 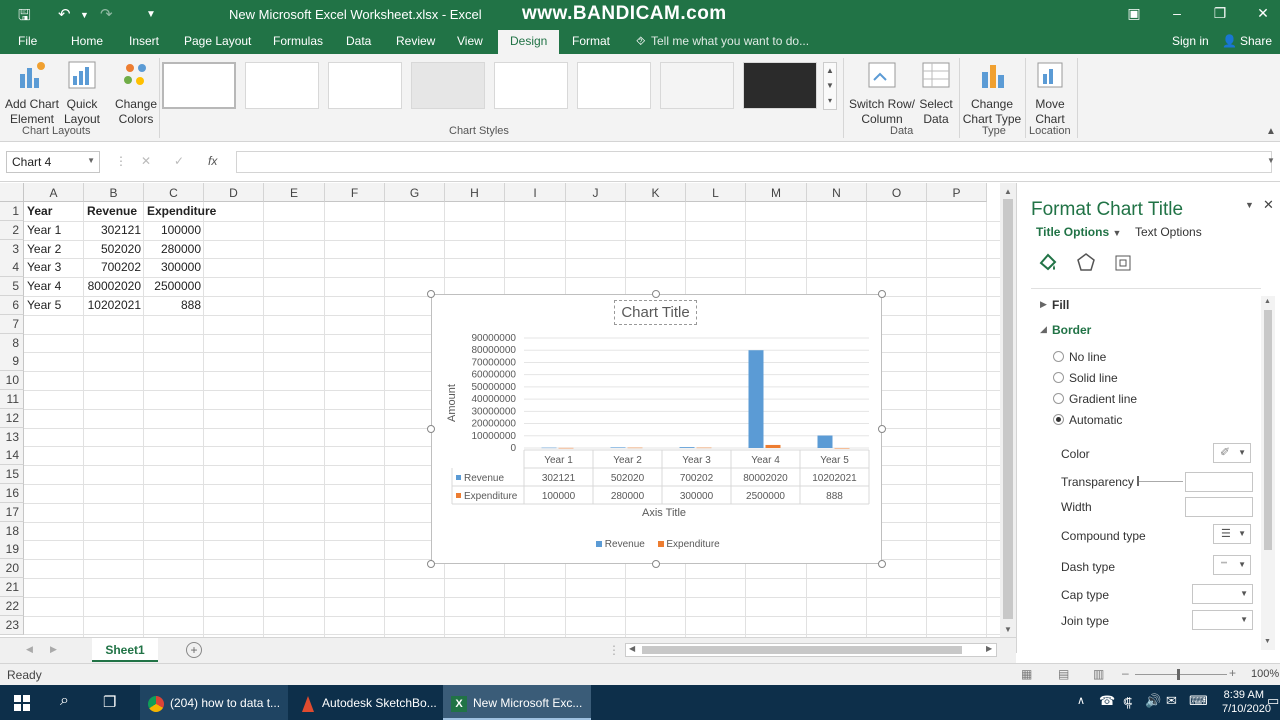 What do you see at coordinates (12, 192) in the screenshot?
I see `select-all-button` at bounding box center [12, 192].